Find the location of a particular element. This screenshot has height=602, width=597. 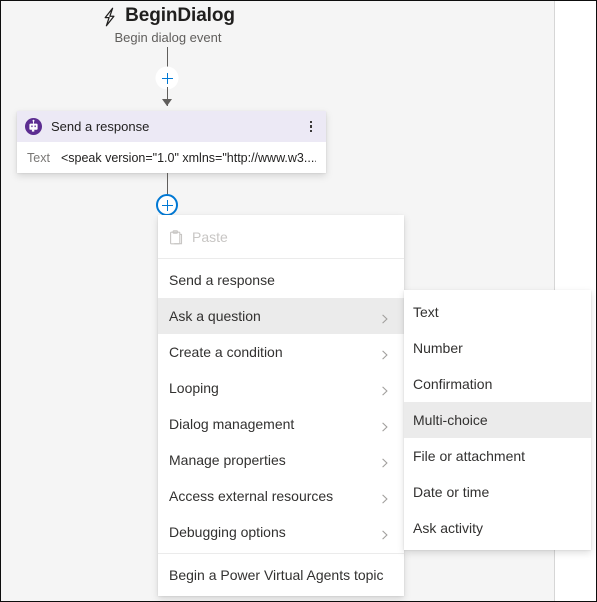

menu-item-create-a-condition: Create a condition is located at coordinates (281, 352).